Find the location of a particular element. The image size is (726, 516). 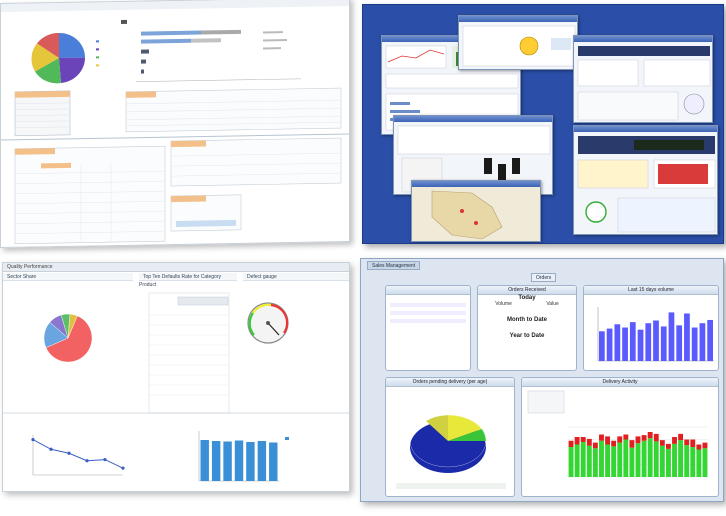

orders-received-title: Orders Received is located at coordinates (527, 290).